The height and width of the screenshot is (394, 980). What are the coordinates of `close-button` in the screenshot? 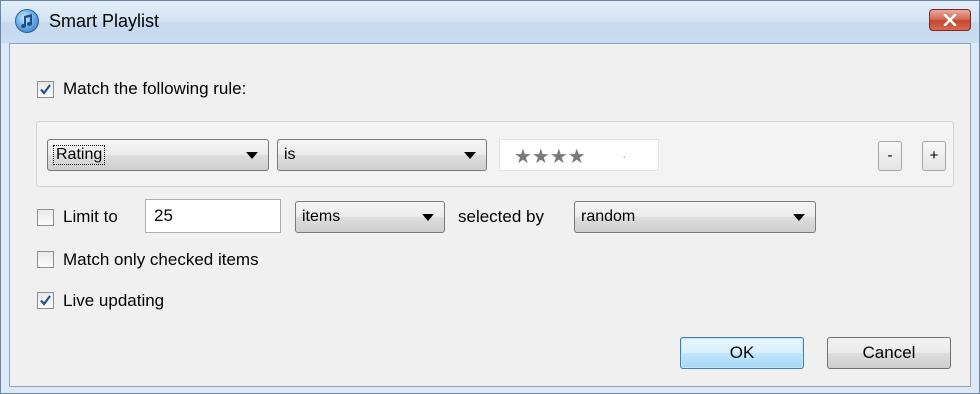 It's located at (950, 20).